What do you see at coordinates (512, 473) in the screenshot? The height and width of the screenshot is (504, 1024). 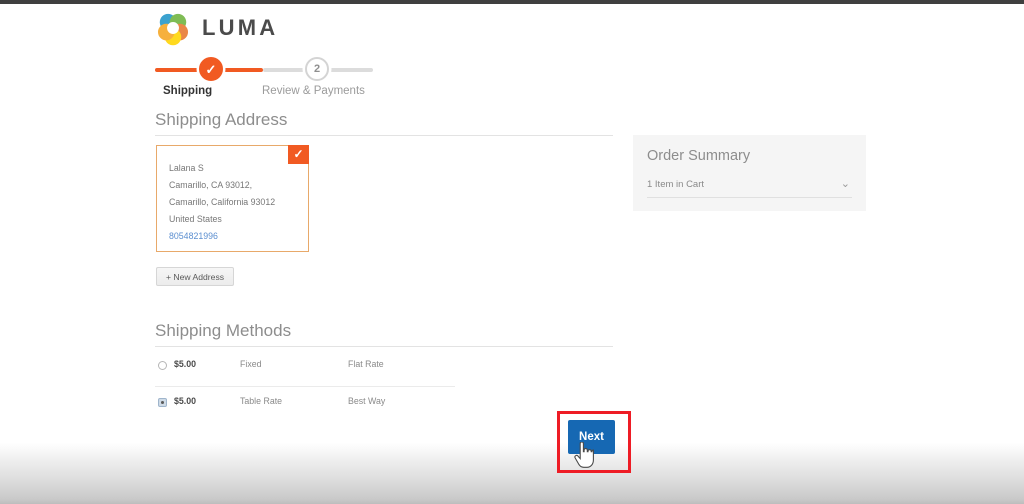 I see `page-footer-area` at bounding box center [512, 473].